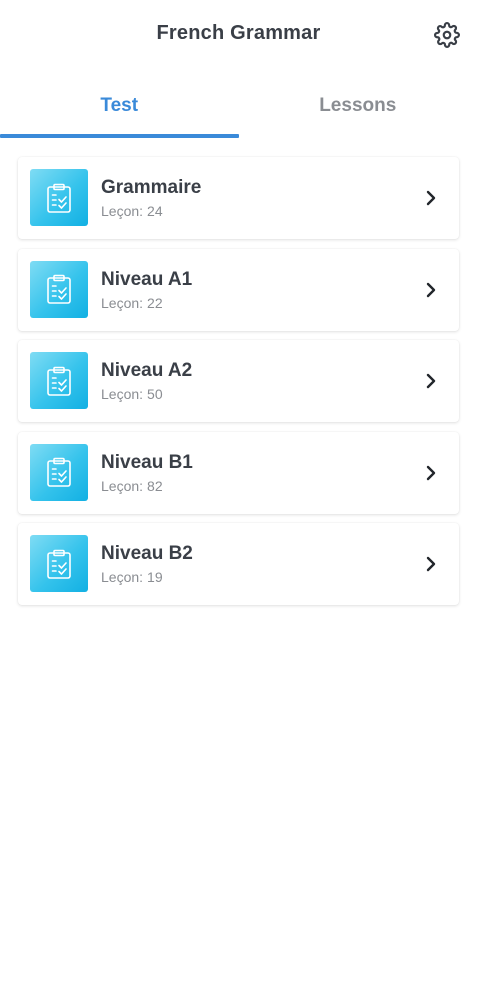 Image resolution: width=477 pixels, height=1000 pixels. Describe the element at coordinates (155, 211) in the screenshot. I see `lesson-count-value: 24` at that location.